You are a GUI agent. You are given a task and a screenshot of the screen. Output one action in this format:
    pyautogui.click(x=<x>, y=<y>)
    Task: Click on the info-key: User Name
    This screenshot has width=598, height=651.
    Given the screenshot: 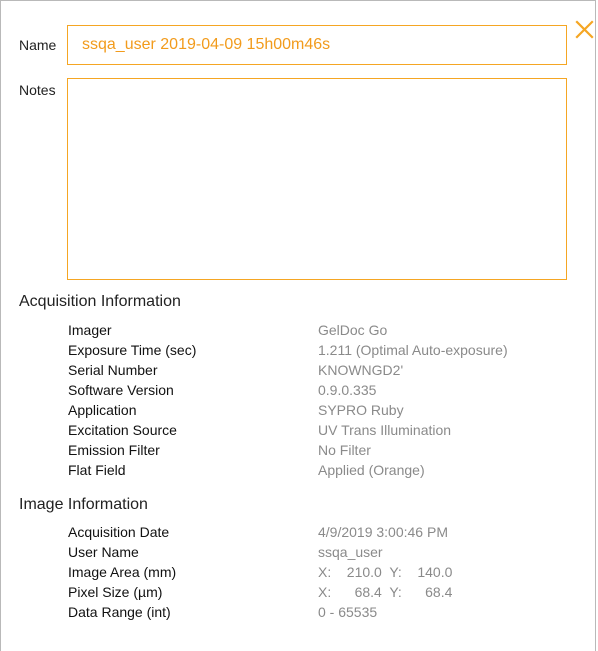 What is the action you would take?
    pyautogui.click(x=103, y=552)
    